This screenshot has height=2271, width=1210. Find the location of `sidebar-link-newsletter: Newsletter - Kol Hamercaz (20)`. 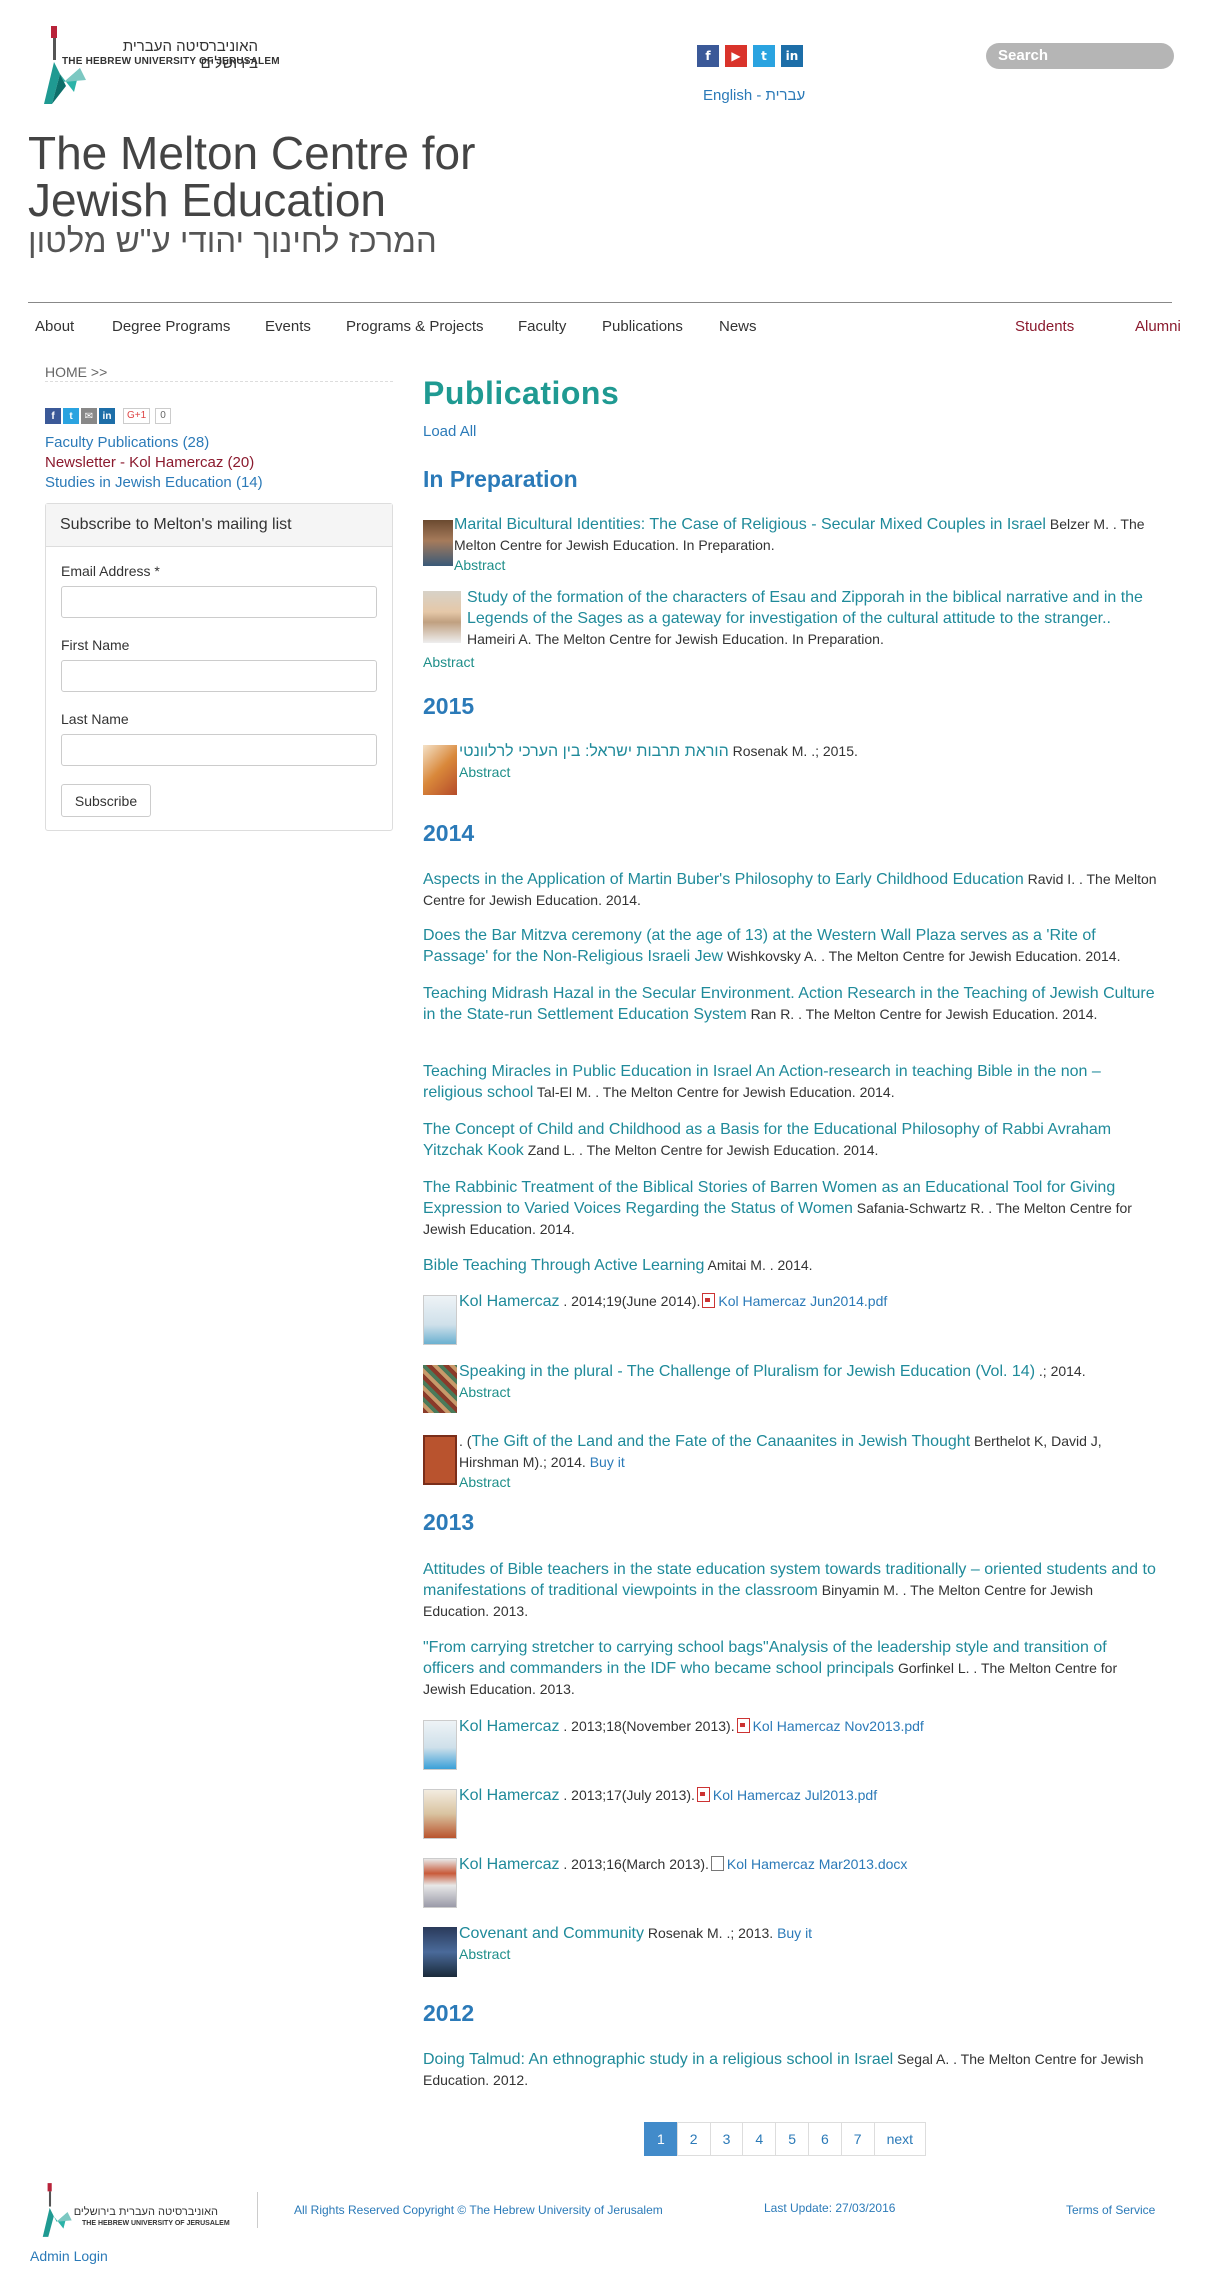

sidebar-link-newsletter: Newsletter - Kol Hamercaz (20) is located at coordinates (154, 463).